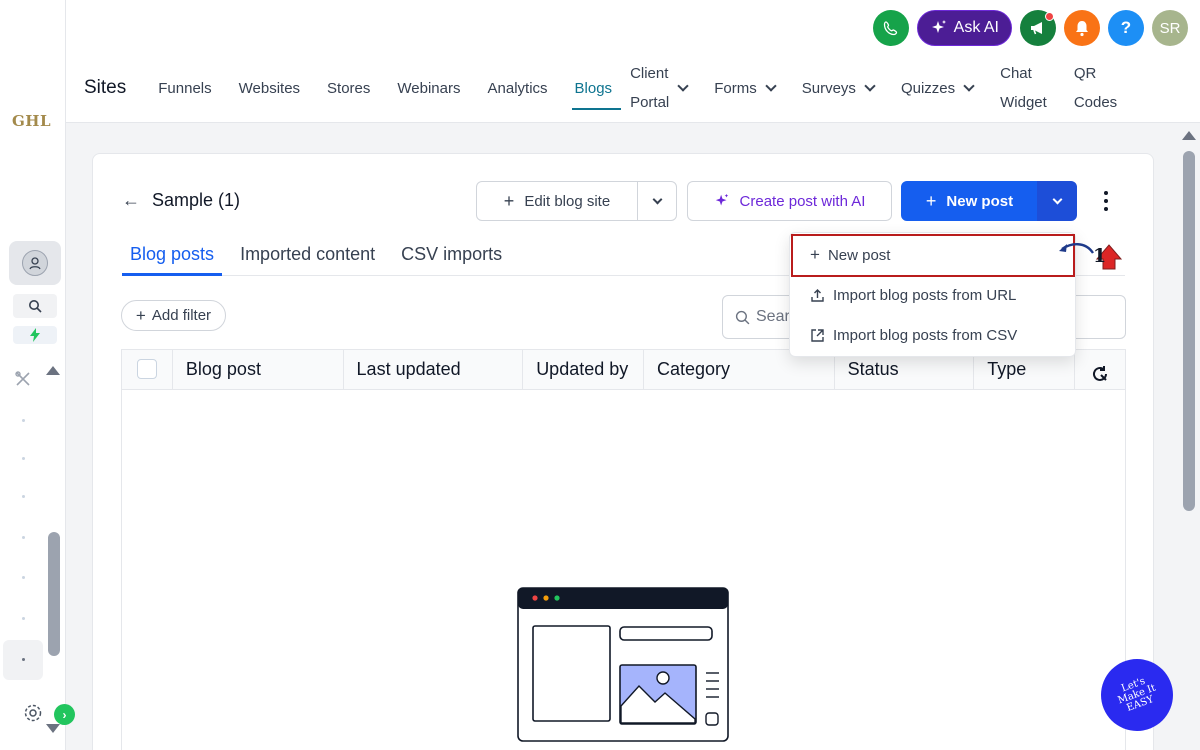  I want to click on sidebar-settings, so click(33, 713).